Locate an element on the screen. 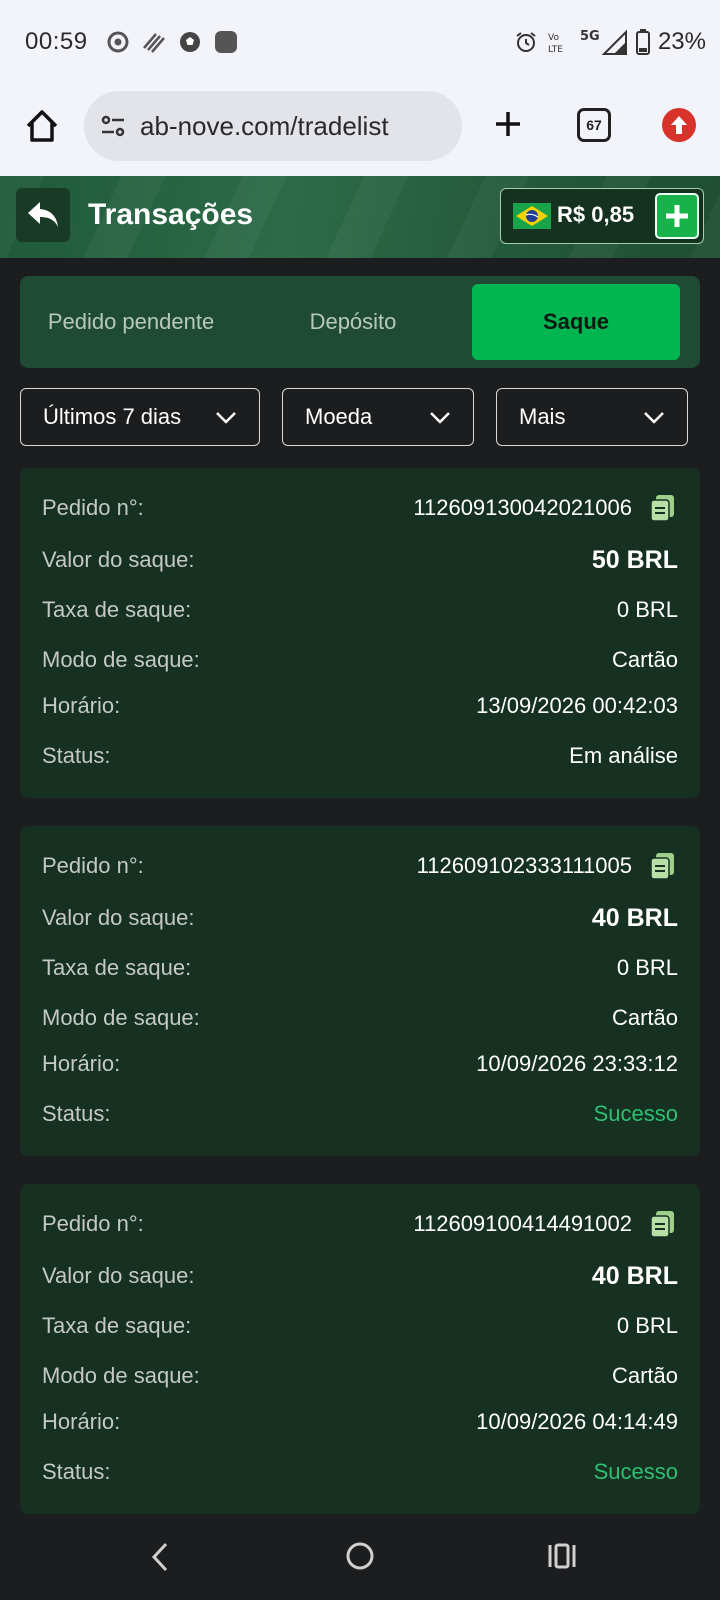  update-button is located at coordinates (679, 125).